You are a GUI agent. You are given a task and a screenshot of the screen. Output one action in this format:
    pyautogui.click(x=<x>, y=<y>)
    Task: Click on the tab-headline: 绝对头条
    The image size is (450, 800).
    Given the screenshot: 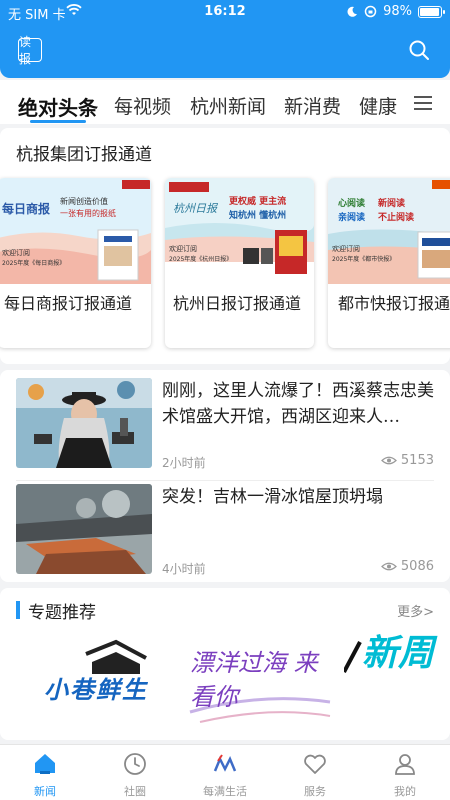 What is the action you would take?
    pyautogui.click(x=58, y=106)
    